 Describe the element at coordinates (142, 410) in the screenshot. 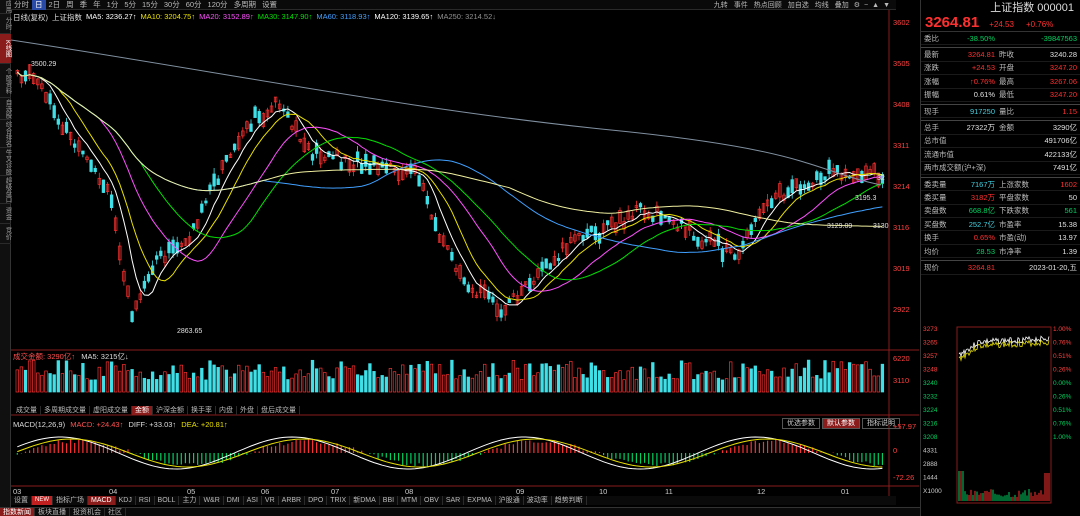

I see `volume-tab-3: 金额` at that location.